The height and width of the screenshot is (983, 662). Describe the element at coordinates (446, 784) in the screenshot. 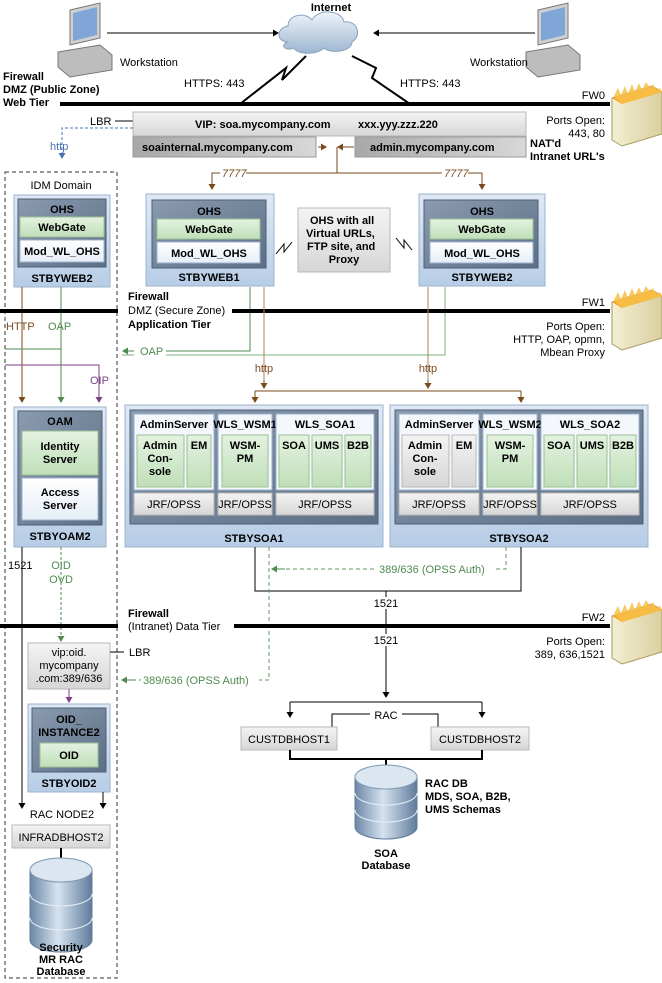

I see `soa-db-note-line1: RAC DB` at that location.